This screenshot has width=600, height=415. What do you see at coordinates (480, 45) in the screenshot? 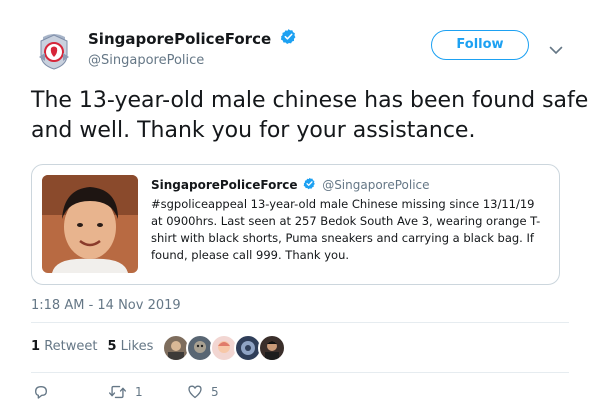
I see `follow-button: Follow` at bounding box center [480, 45].